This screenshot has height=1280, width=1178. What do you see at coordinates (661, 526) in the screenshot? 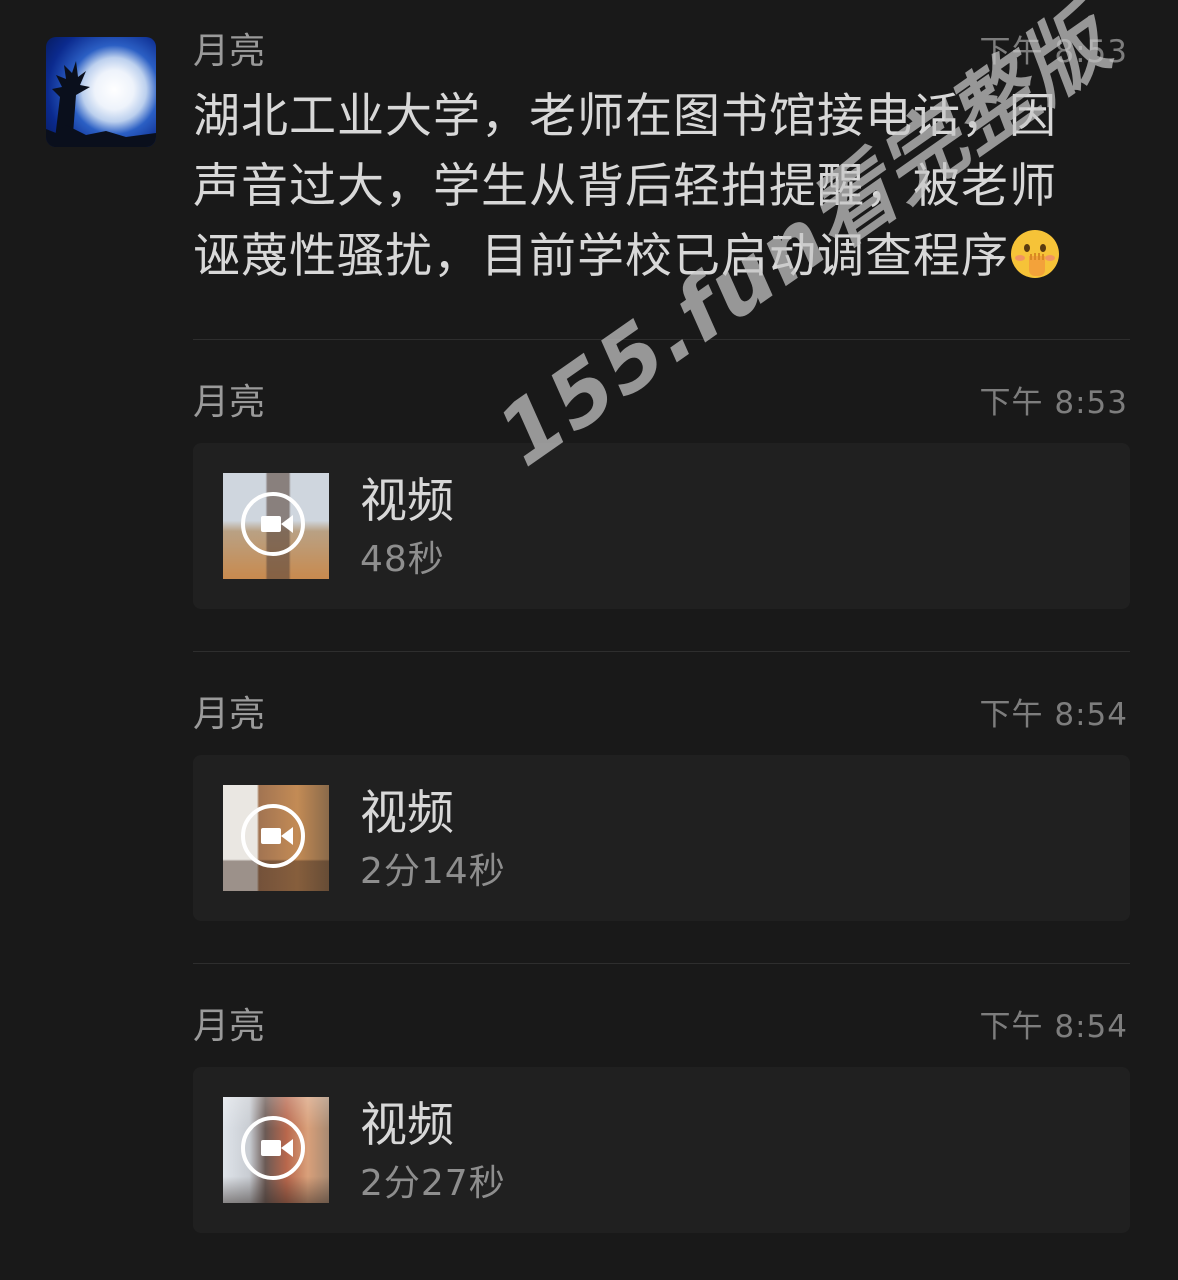
I see `video-card: 视频 48秒` at bounding box center [661, 526].